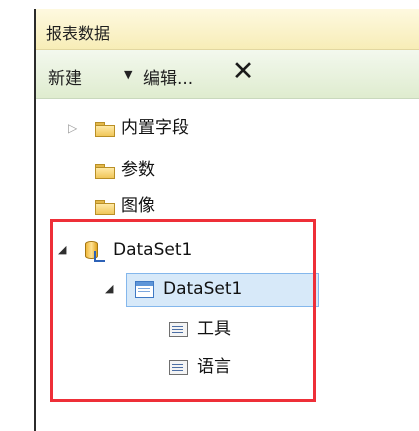 The height and width of the screenshot is (431, 419). I want to click on new-button: 新建, so click(65, 76).